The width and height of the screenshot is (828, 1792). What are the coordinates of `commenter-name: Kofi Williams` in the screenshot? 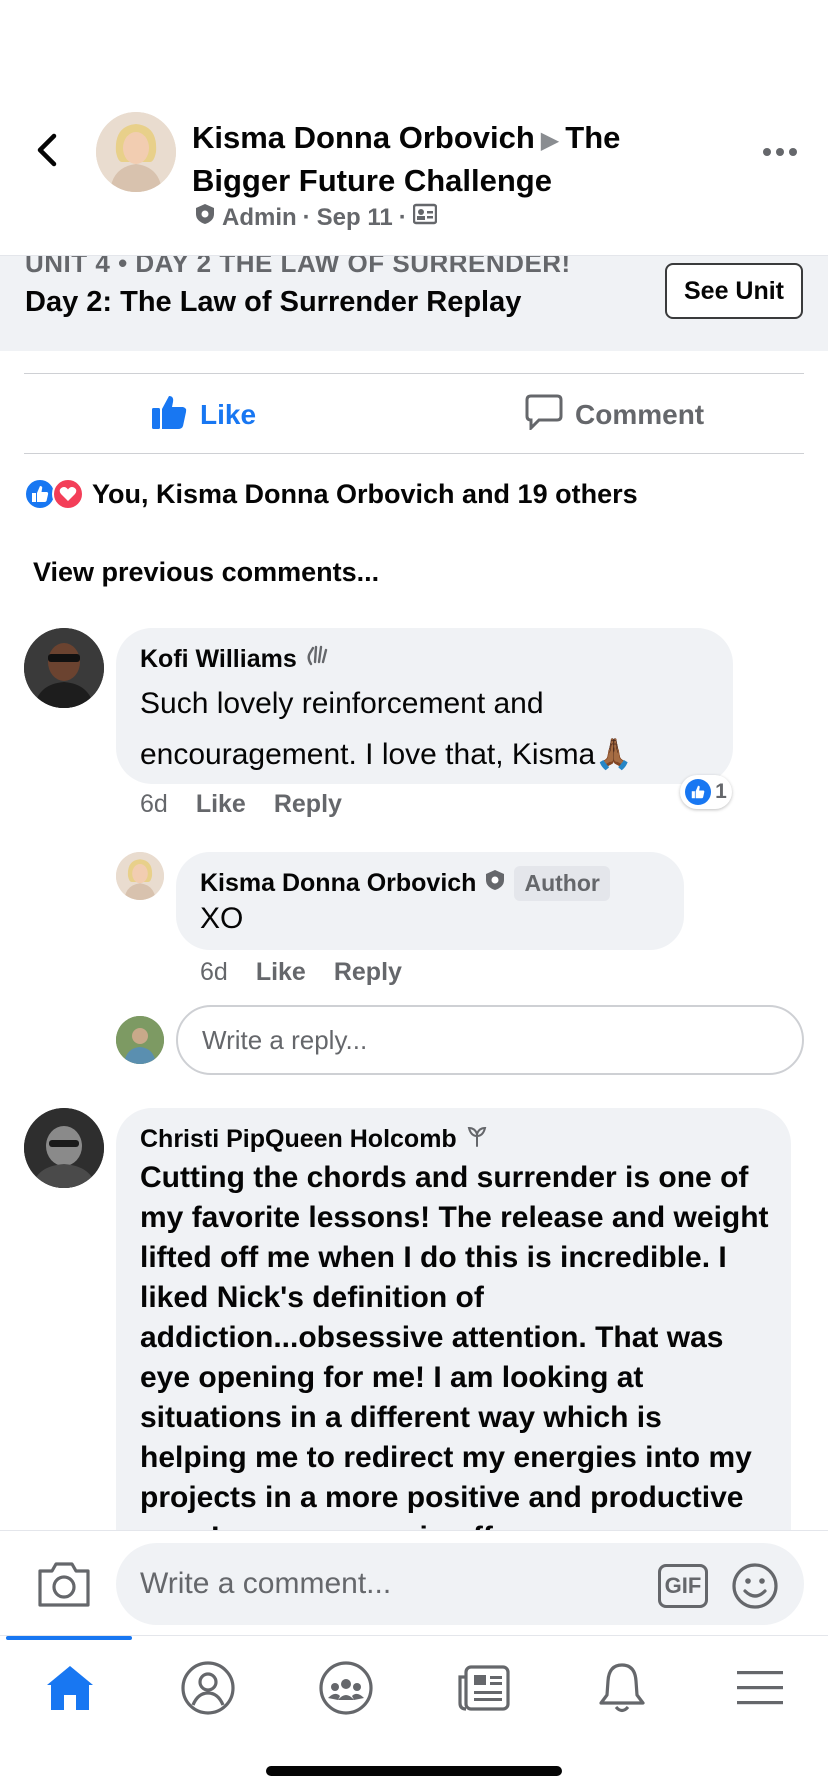 It's located at (218, 659).